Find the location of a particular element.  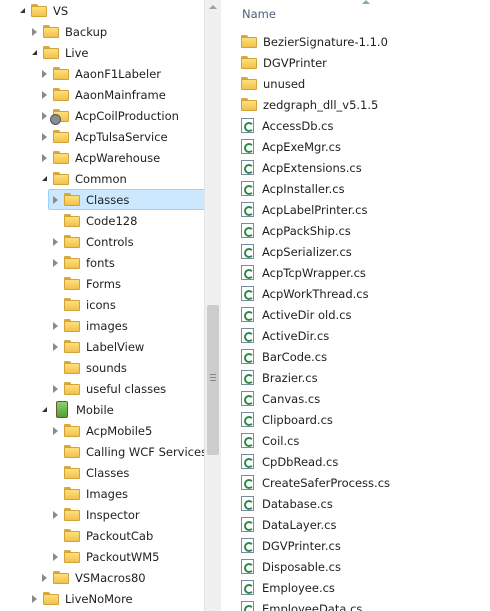

file-name-label: unused is located at coordinates (284, 83).